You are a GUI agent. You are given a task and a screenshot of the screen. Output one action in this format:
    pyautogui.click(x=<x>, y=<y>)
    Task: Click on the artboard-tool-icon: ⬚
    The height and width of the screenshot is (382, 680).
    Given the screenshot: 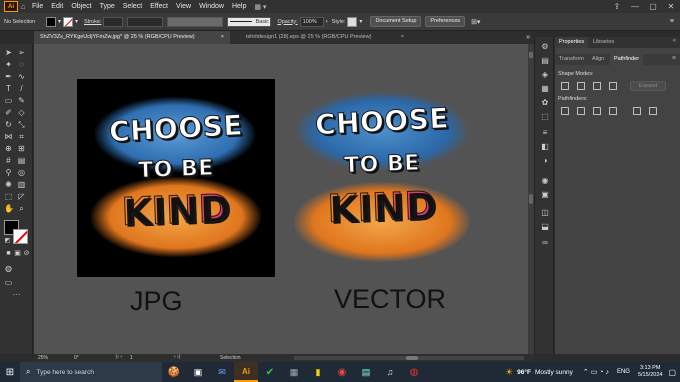 What is the action you would take?
    pyautogui.click(x=8, y=196)
    